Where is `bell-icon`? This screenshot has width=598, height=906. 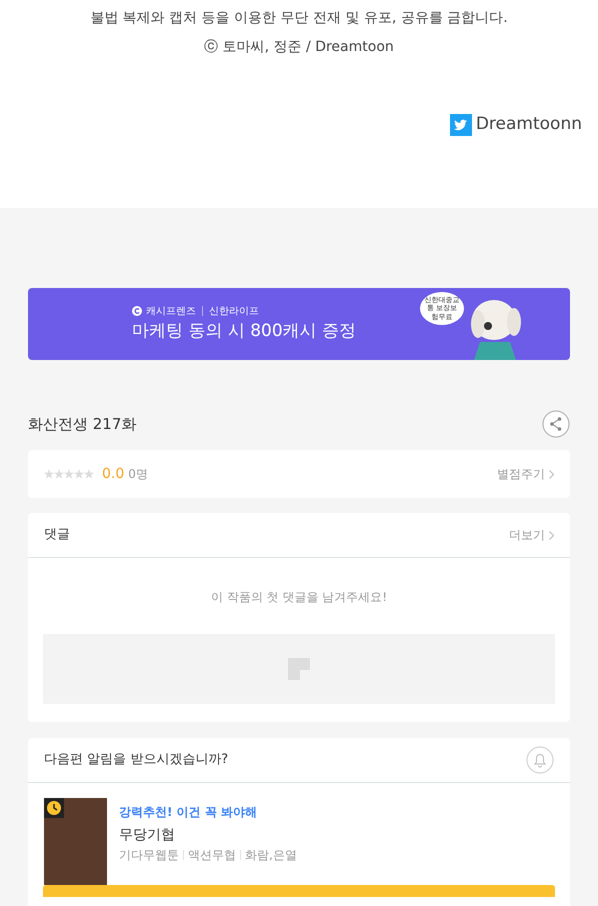
bell-icon is located at coordinates (540, 760).